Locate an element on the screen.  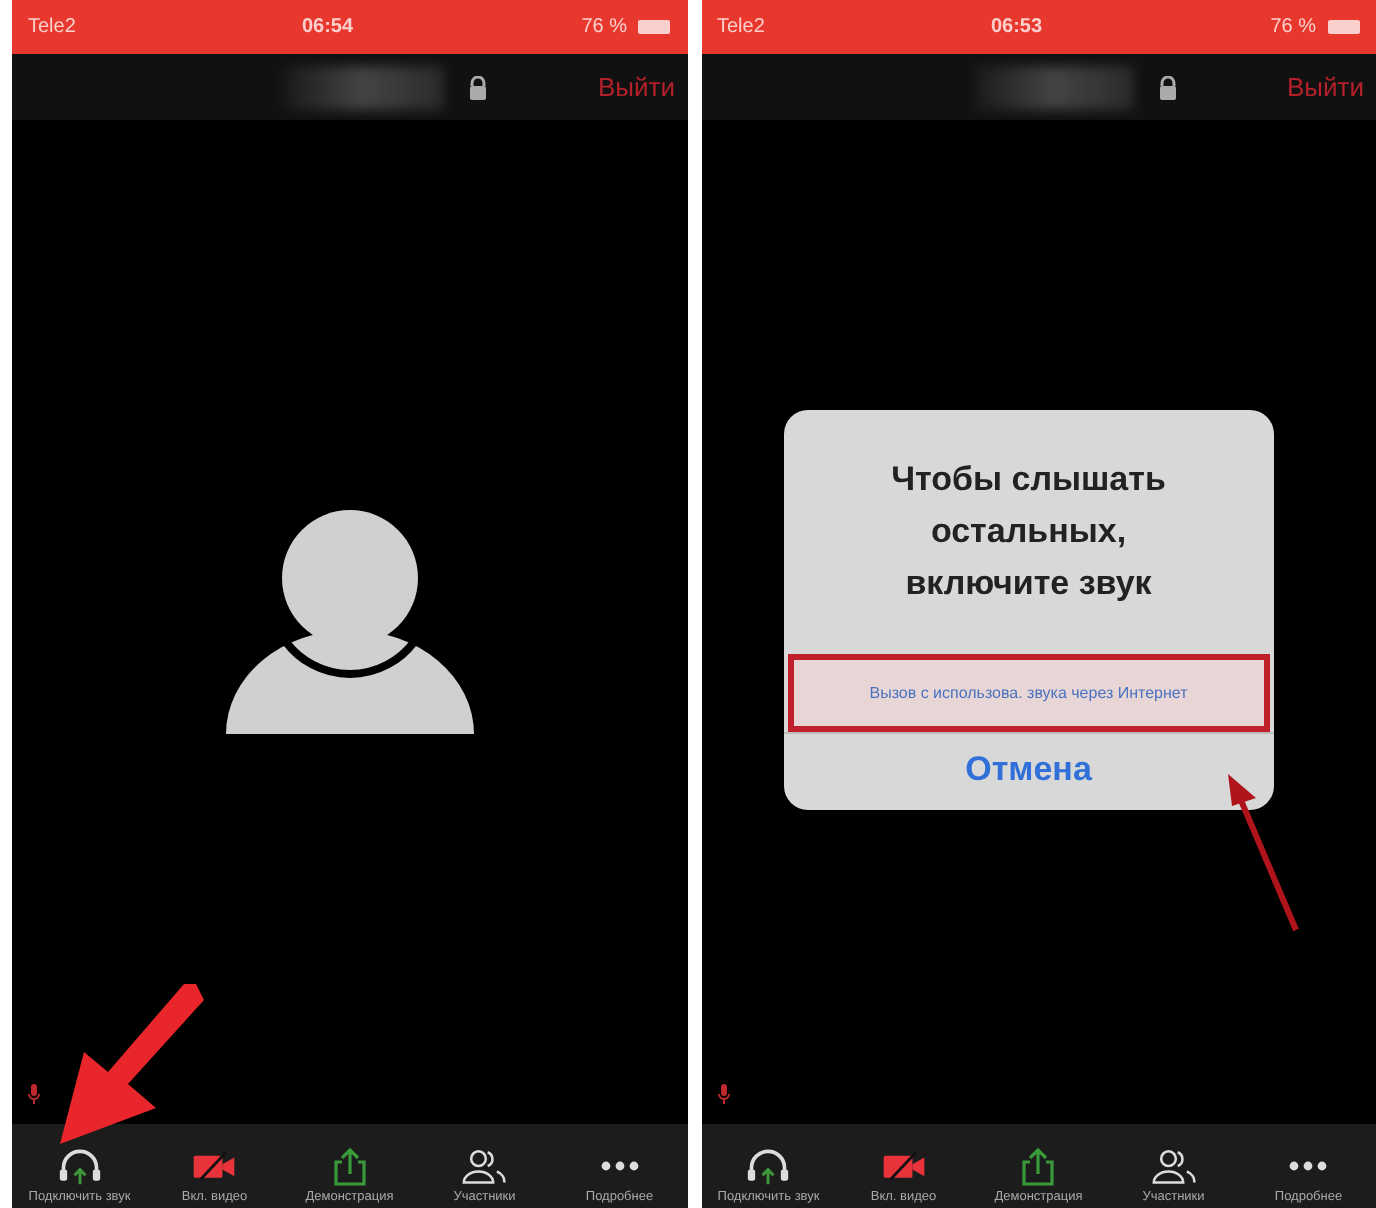
clock-time: 06:54 is located at coordinates (327, 27).